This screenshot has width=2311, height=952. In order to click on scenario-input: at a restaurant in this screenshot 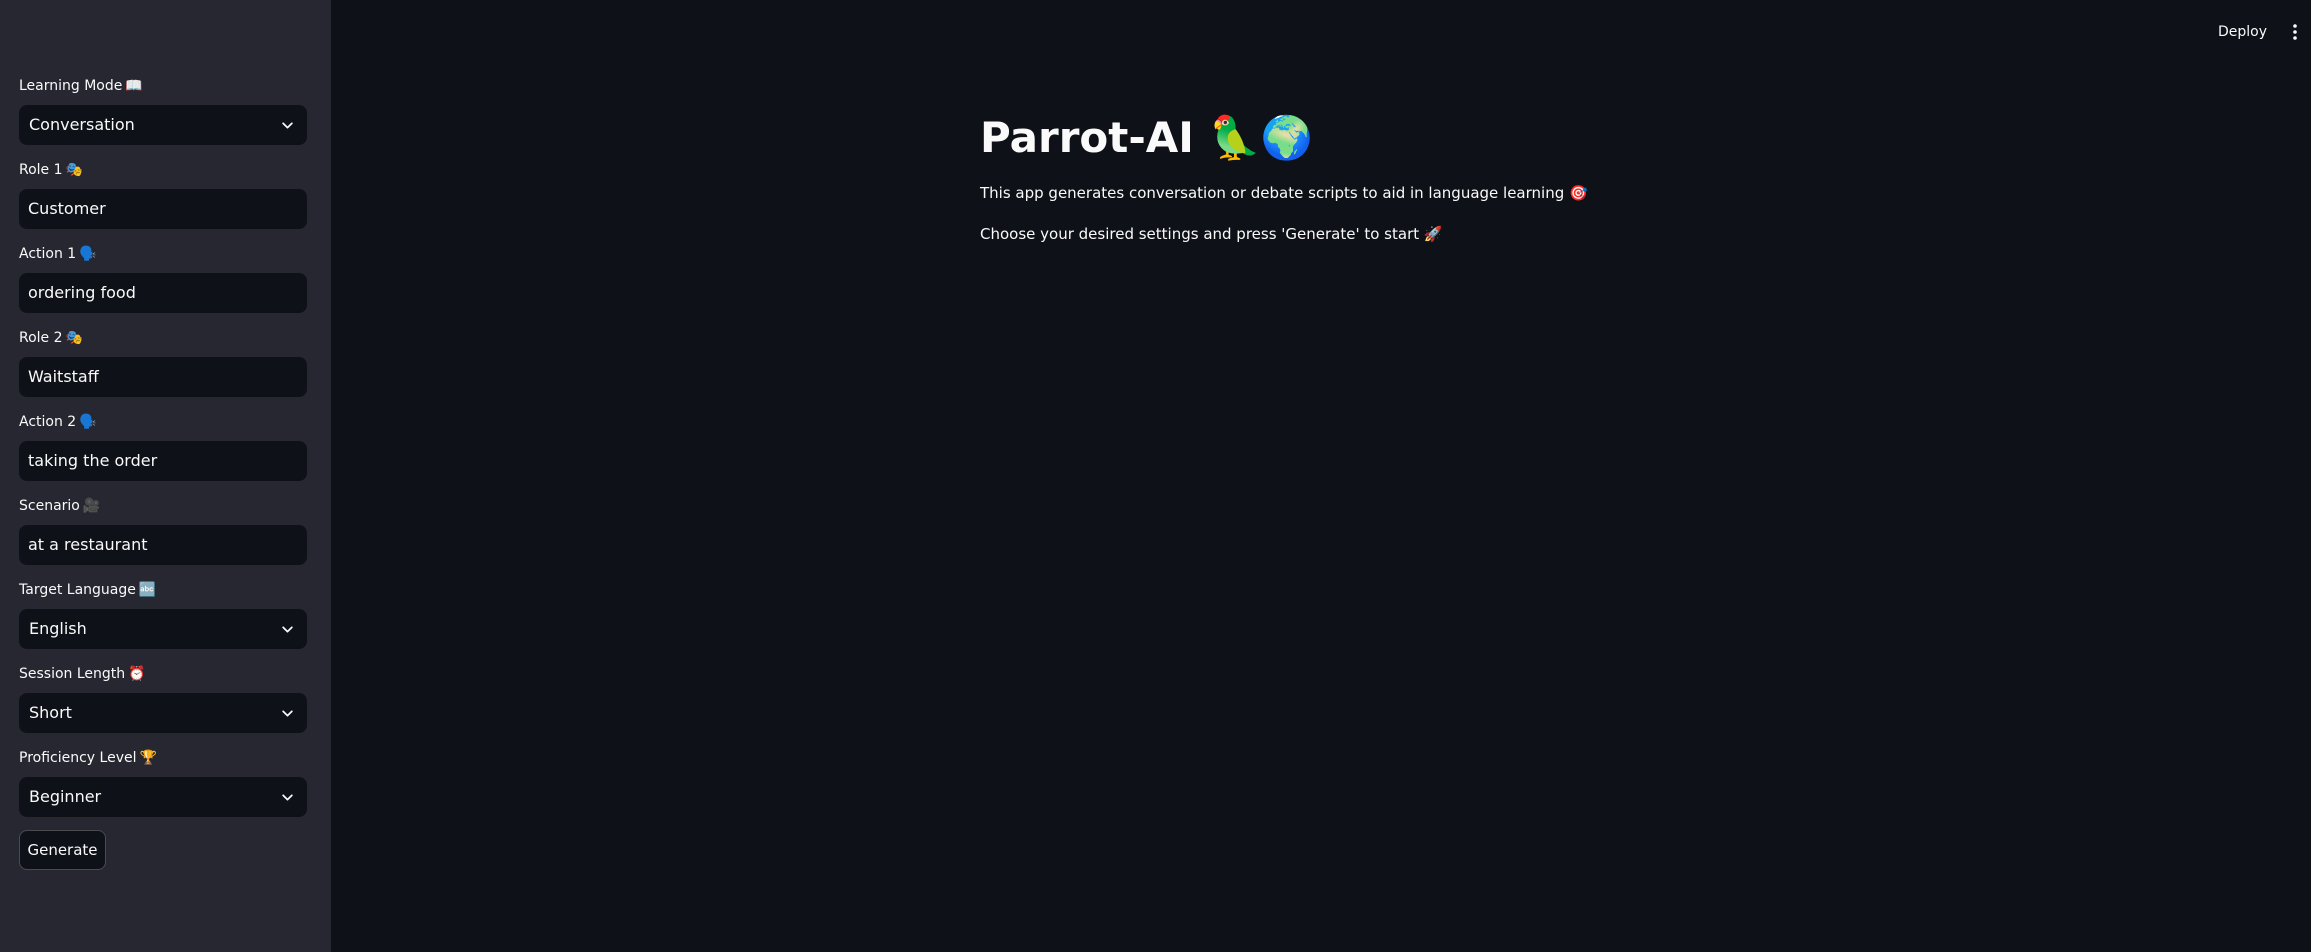, I will do `click(163, 545)`.